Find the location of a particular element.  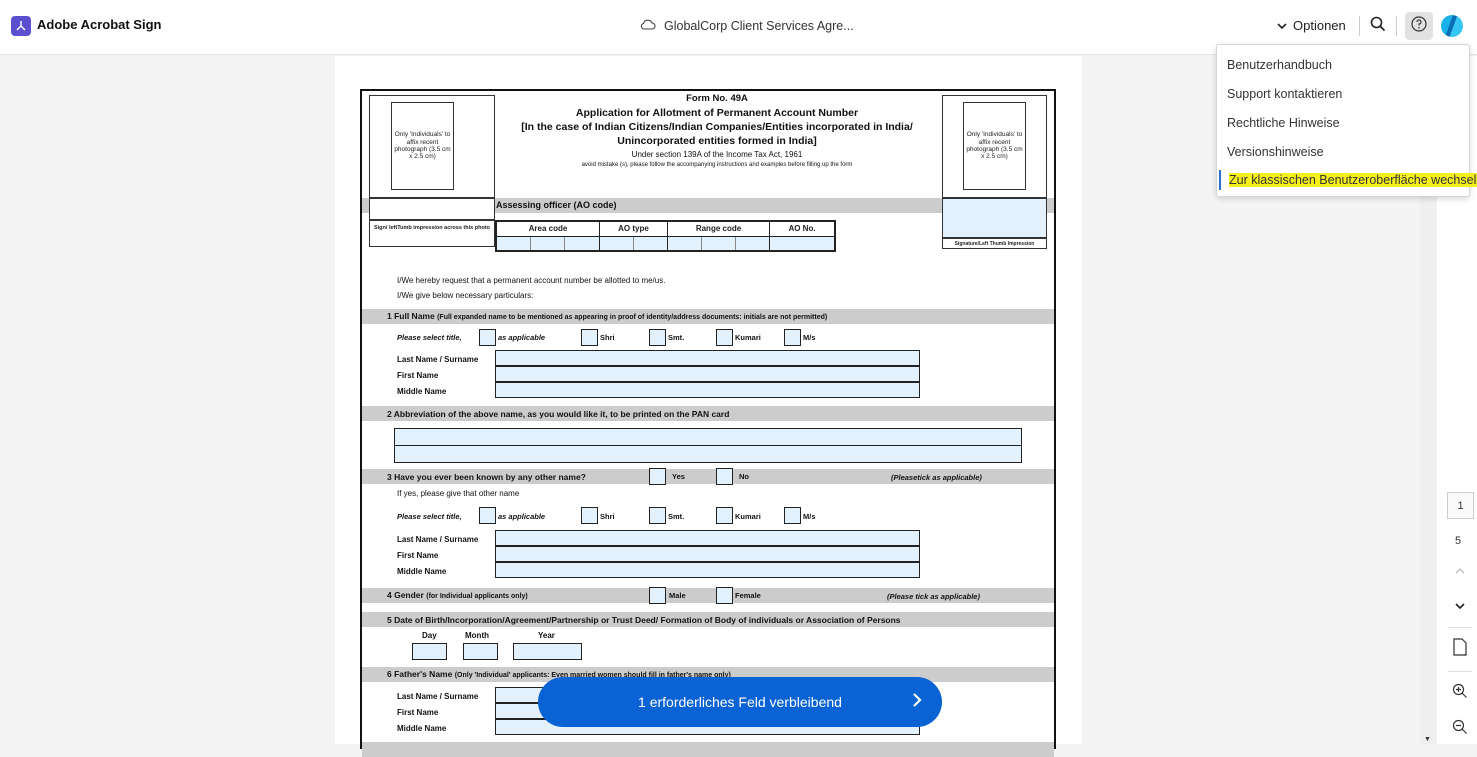

dob-year-field is located at coordinates (547, 651).